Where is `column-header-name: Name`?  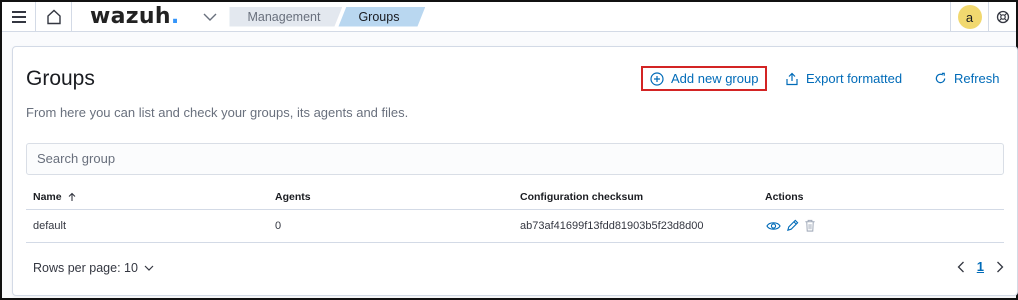 column-header-name: Name is located at coordinates (55, 197).